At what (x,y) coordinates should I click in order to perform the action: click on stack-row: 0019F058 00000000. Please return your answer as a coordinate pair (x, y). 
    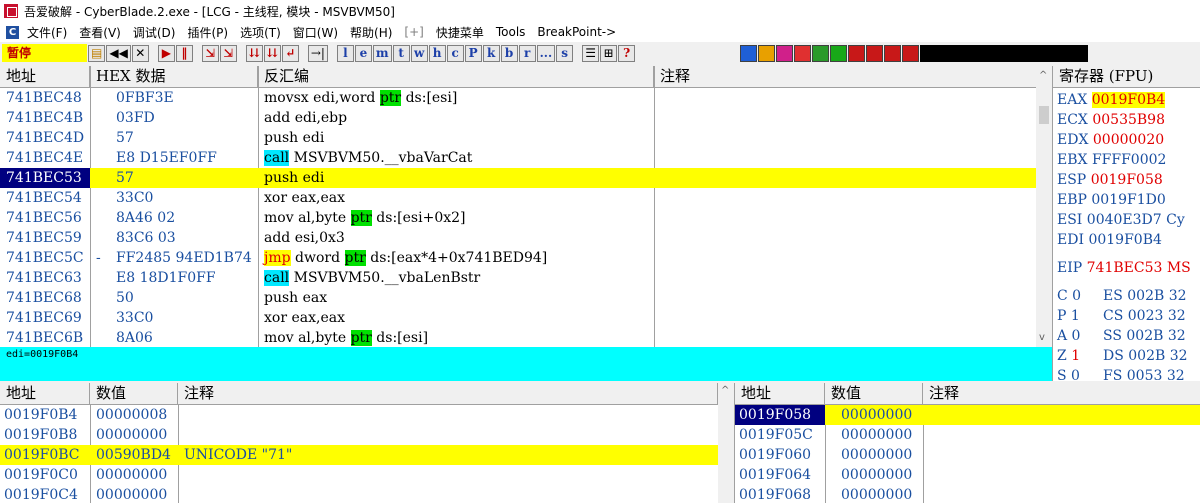
    Looking at the image, I should click on (967, 415).